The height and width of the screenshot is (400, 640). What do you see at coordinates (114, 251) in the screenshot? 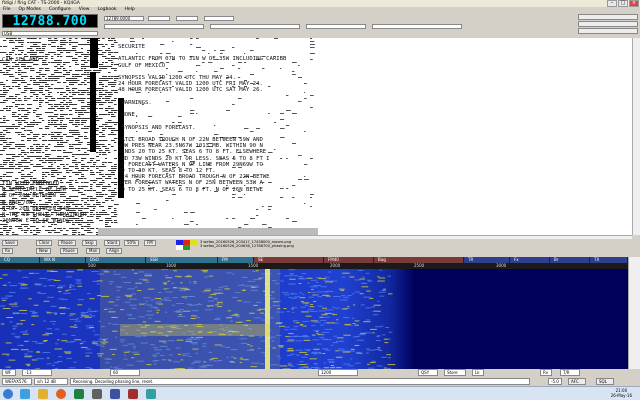
I see `align-button: Align` at bounding box center [114, 251].